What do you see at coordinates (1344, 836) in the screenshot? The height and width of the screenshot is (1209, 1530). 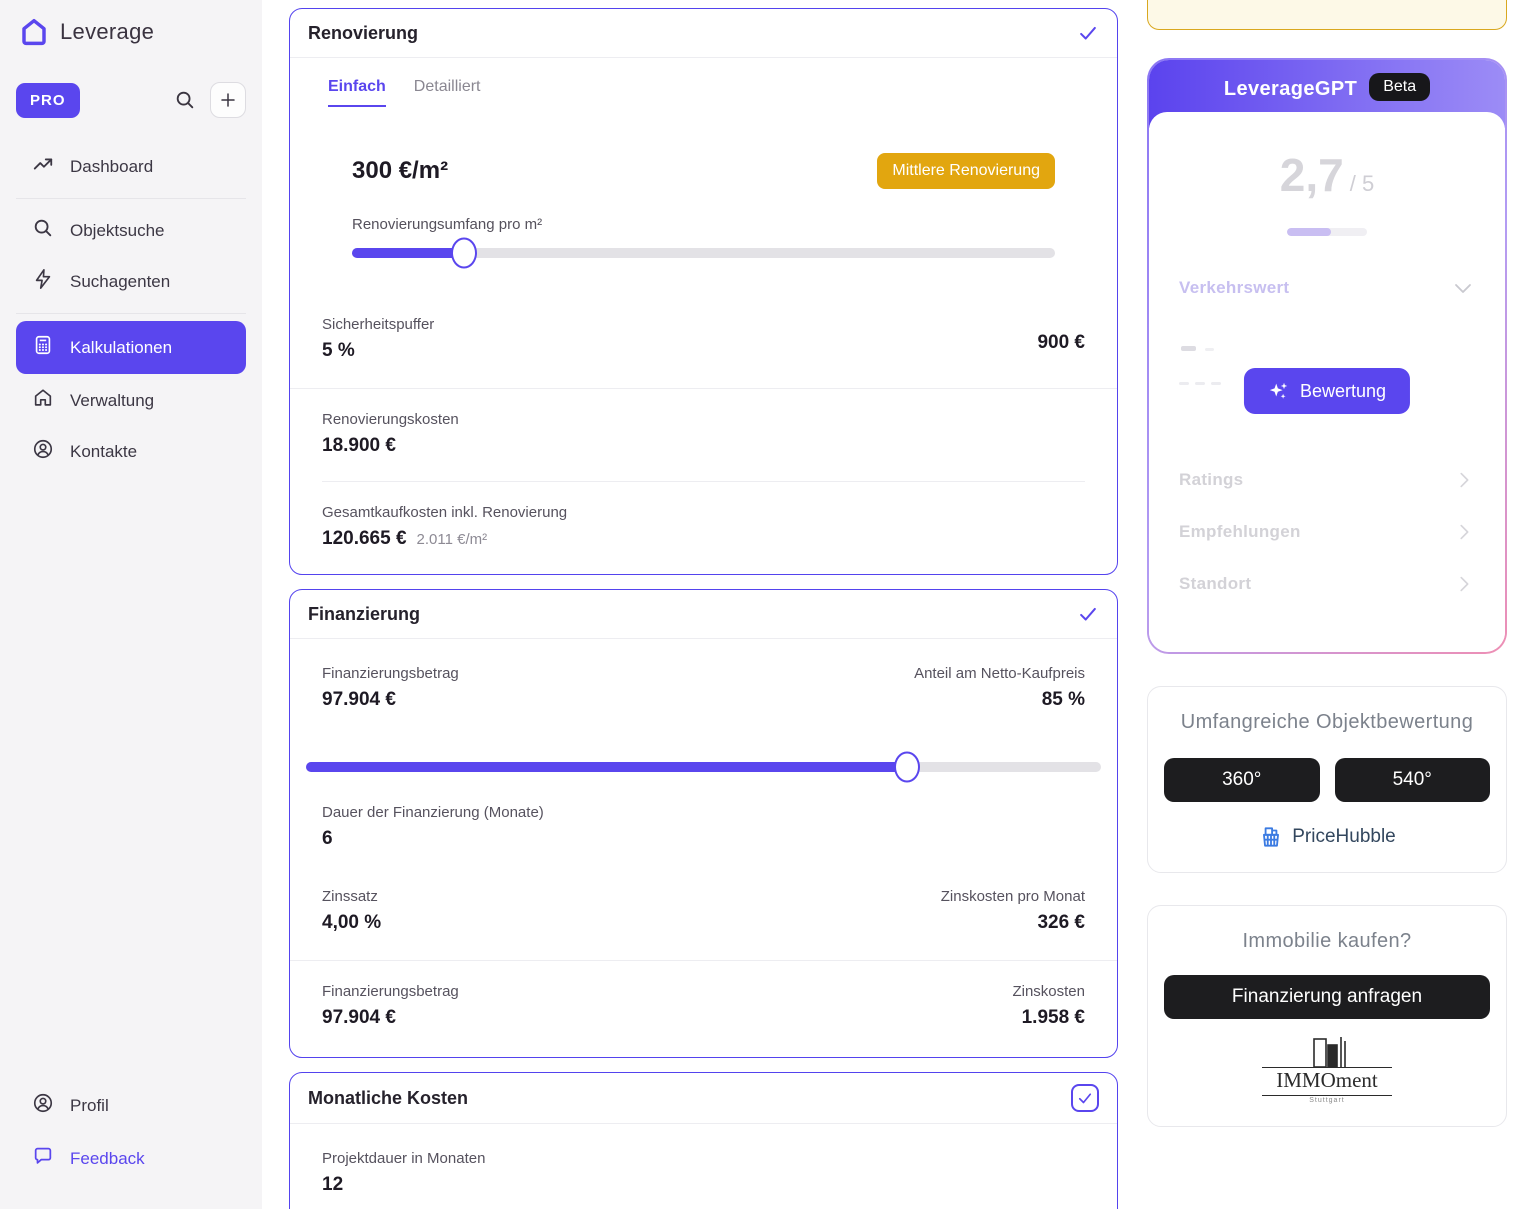 I see `pricehubble-name: PriceHubble` at bounding box center [1344, 836].